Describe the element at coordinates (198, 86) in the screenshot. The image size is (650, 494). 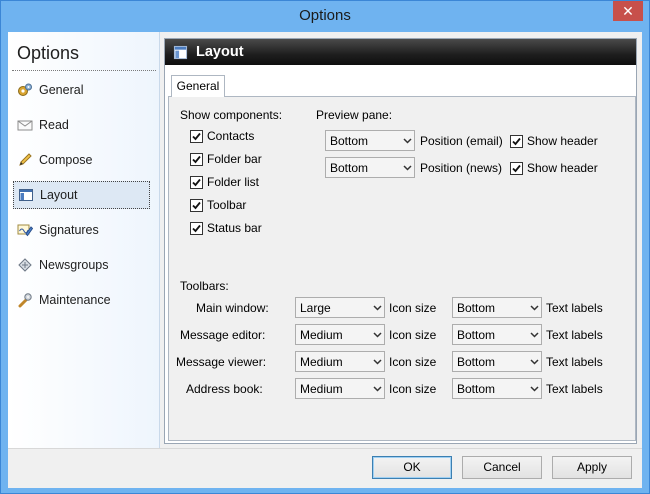
I see `tab-general: General` at that location.